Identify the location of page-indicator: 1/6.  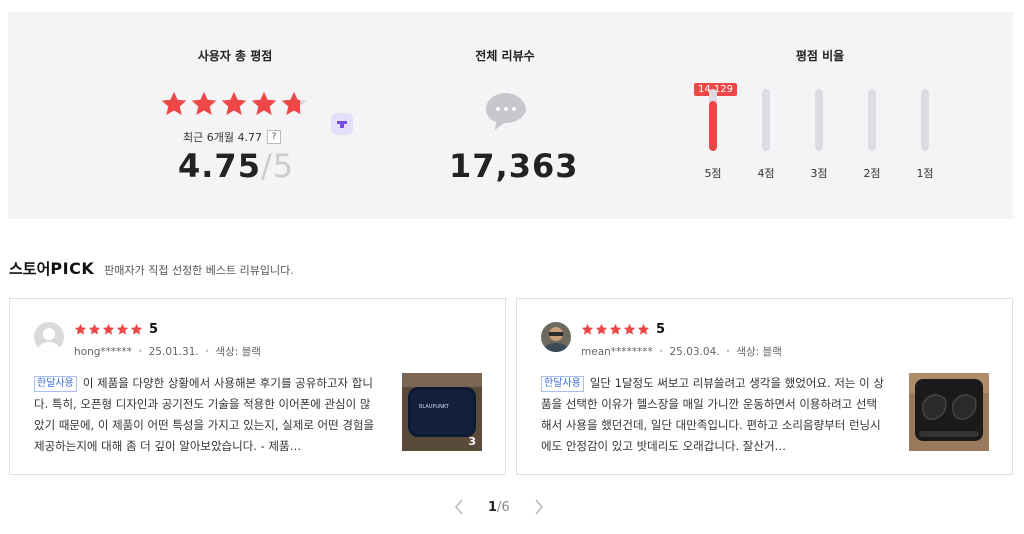
(499, 507).